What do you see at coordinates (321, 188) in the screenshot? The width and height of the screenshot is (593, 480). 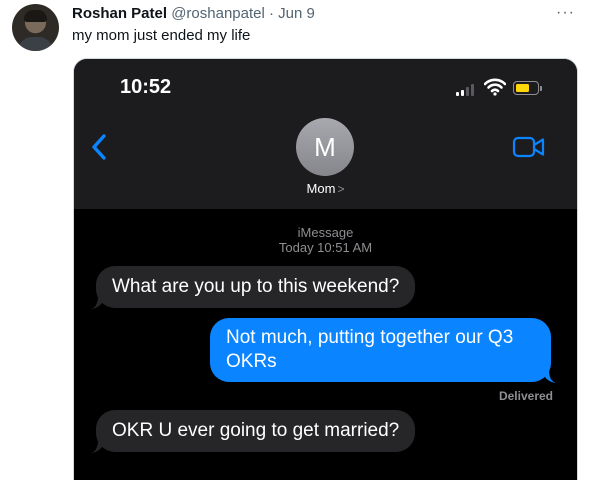 I see `contact-name-label: Mom` at bounding box center [321, 188].